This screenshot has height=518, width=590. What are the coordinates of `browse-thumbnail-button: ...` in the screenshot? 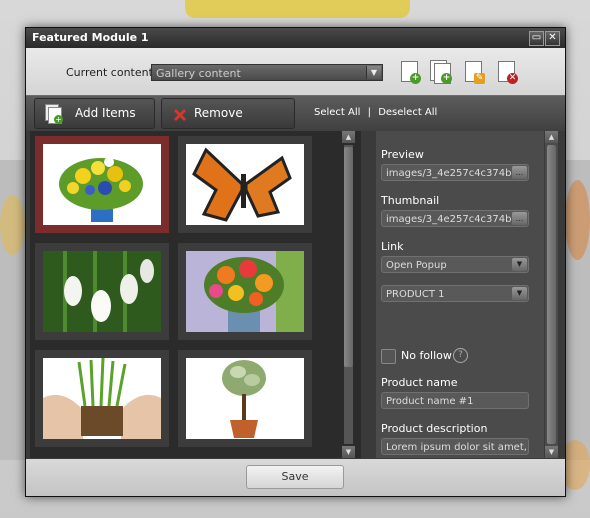 It's located at (519, 218).